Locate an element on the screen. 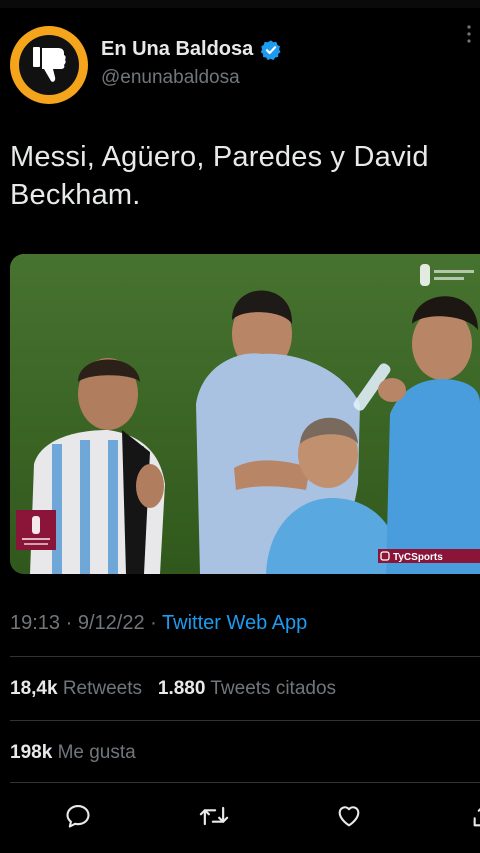  tournament-logo-bottom-icon is located at coordinates (36, 530).